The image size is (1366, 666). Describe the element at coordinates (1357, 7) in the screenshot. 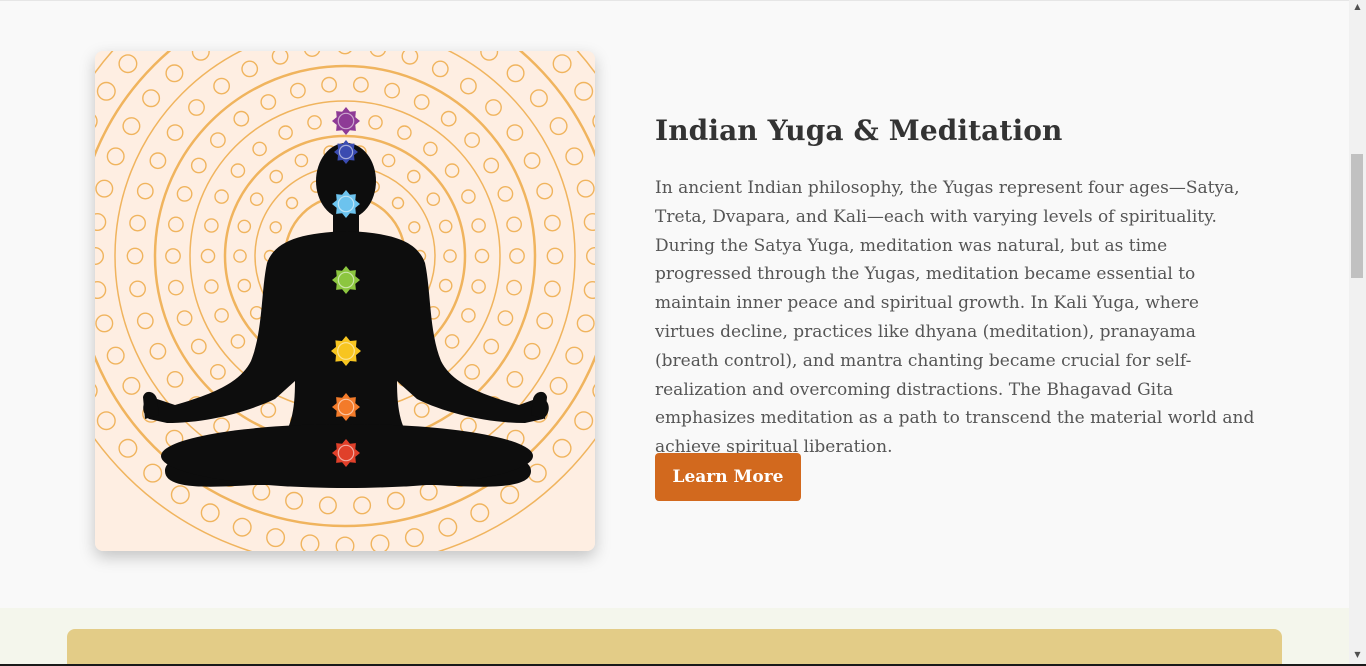

I see `triangle-up-icon: ▲` at that location.